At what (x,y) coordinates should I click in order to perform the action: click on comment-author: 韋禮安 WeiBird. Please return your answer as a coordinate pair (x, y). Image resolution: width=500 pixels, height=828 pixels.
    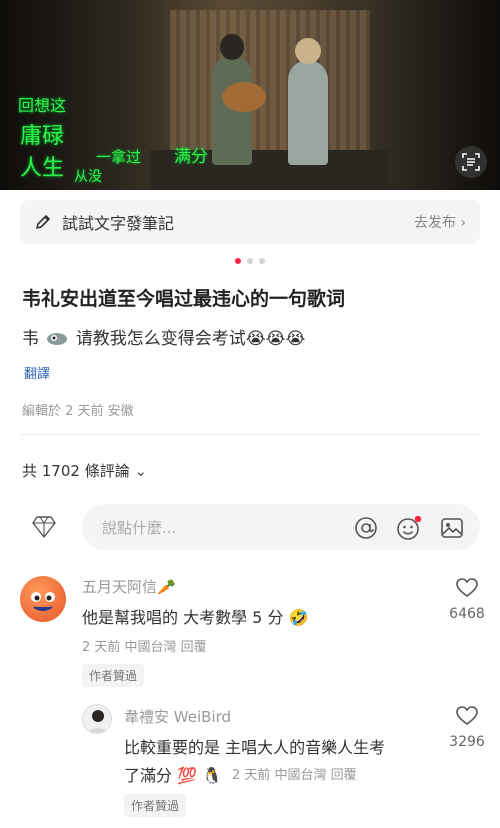
    Looking at the image, I should click on (177, 716).